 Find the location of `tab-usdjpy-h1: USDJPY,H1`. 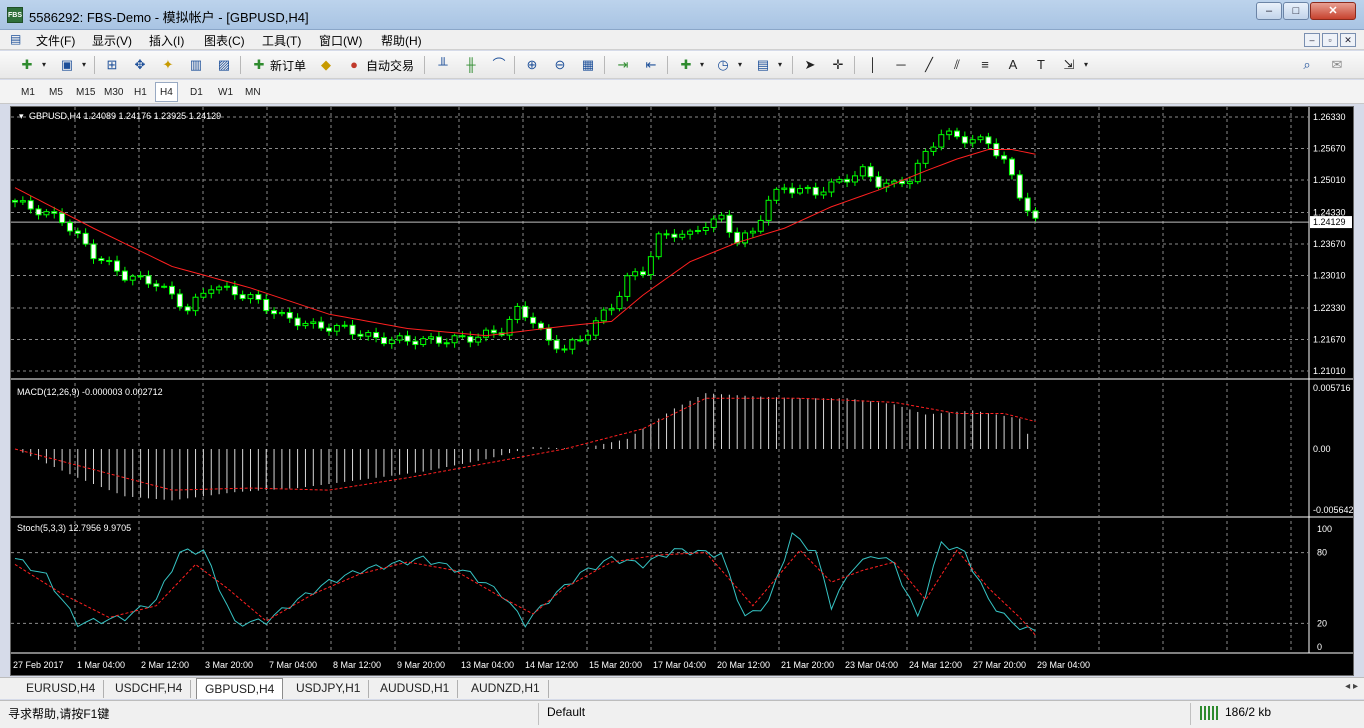

tab-usdjpy-h1: USDJPY,H1 is located at coordinates (329, 689).